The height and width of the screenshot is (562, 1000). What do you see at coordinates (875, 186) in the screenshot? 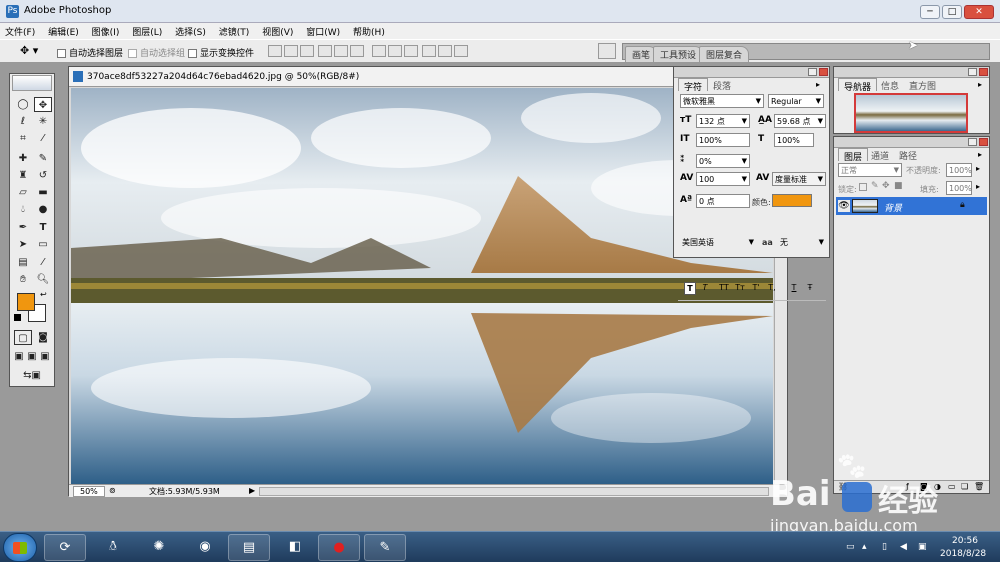
I see `lock-image-icon: ✎` at bounding box center [875, 186].